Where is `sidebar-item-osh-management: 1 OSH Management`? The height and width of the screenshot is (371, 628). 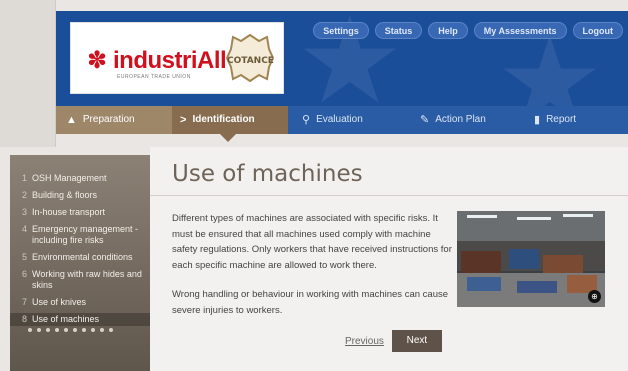 sidebar-item-osh-management: 1 OSH Management is located at coordinates (80, 178).